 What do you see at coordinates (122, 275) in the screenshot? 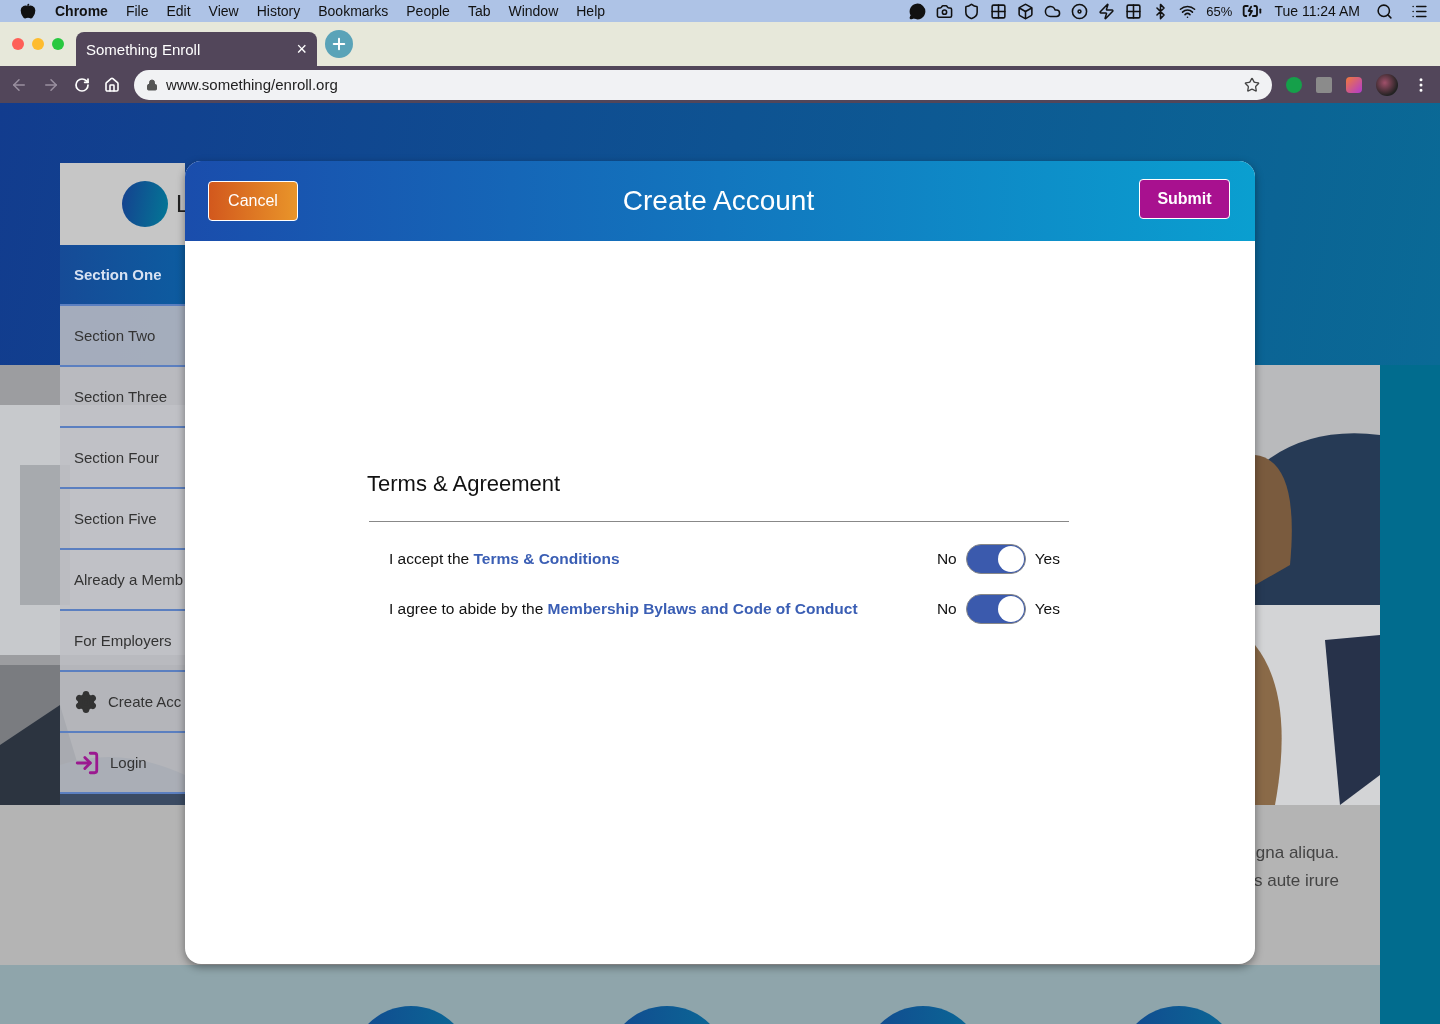
I see `sidebar-item: Section One` at bounding box center [122, 275].